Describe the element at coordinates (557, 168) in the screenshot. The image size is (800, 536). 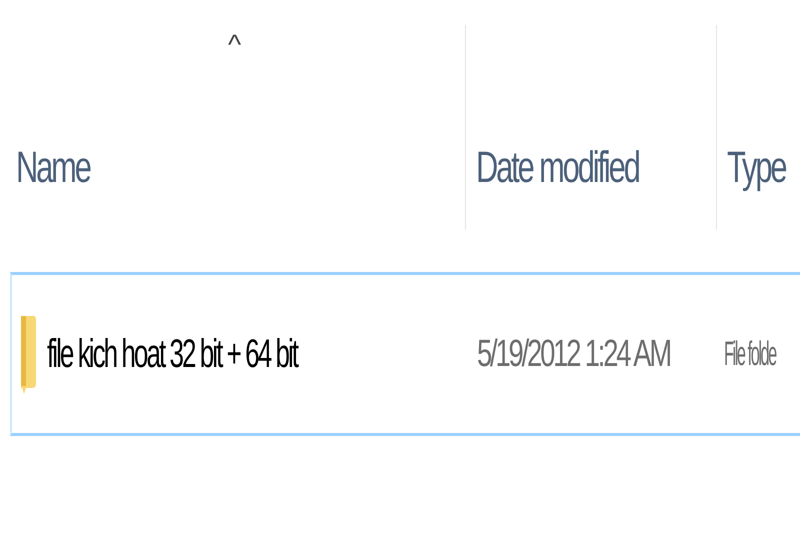
I see `column-header: Date modified` at that location.